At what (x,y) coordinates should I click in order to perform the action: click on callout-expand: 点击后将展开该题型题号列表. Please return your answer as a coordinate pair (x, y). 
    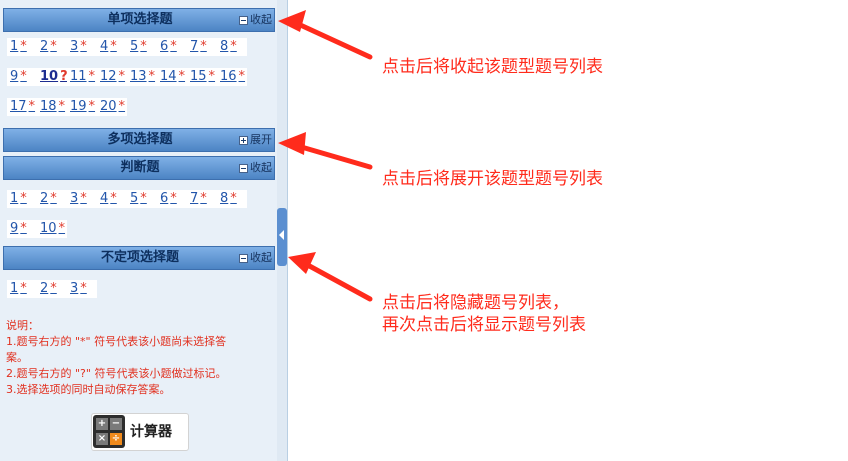
    Looking at the image, I should click on (492, 179).